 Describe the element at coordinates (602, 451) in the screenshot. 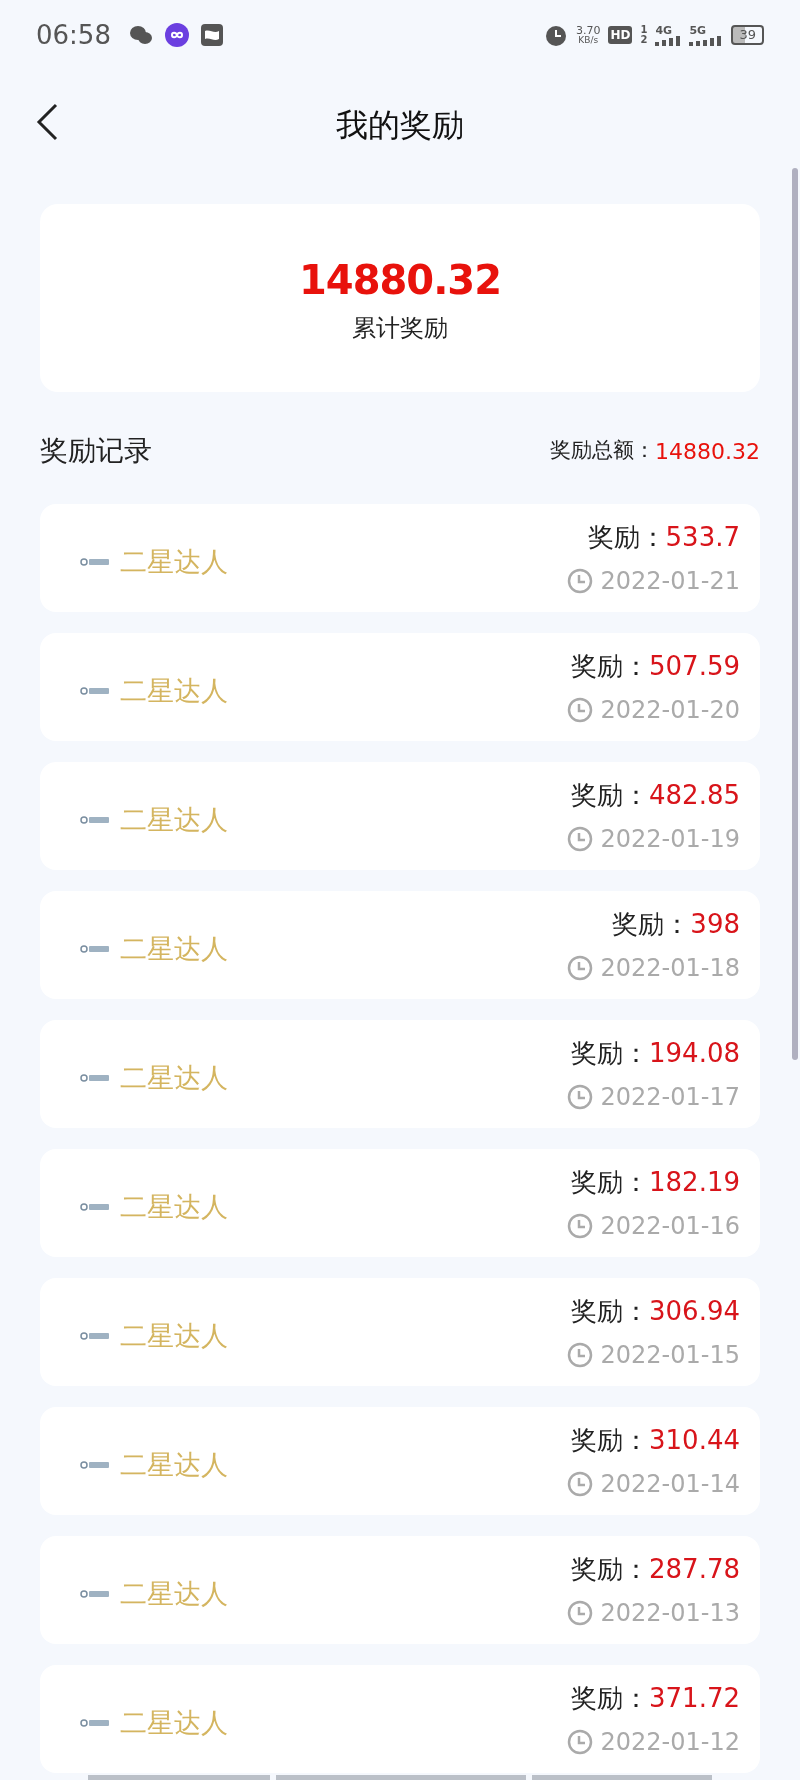

I see `total-label: 奖励总额：` at that location.